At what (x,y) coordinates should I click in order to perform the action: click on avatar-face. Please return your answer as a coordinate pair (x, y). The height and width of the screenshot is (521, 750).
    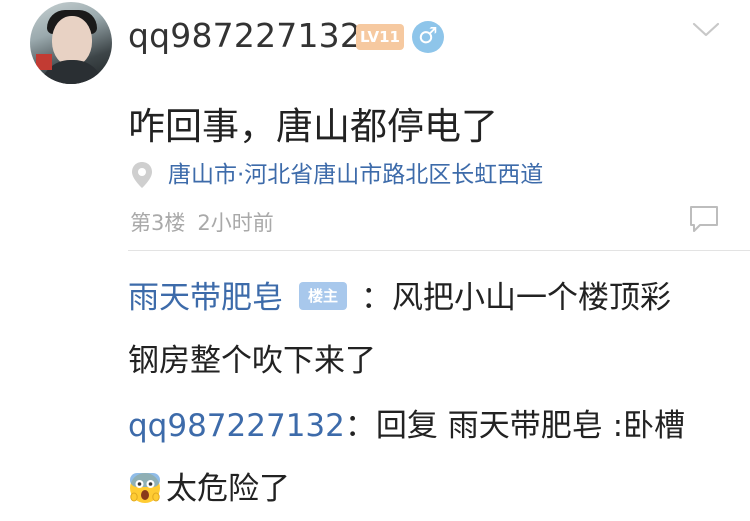
    Looking at the image, I should click on (72, 41).